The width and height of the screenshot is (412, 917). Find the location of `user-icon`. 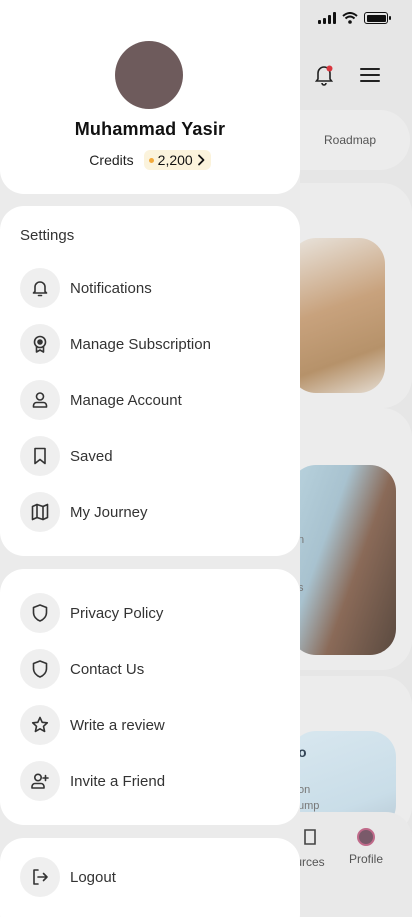

user-icon is located at coordinates (40, 400).